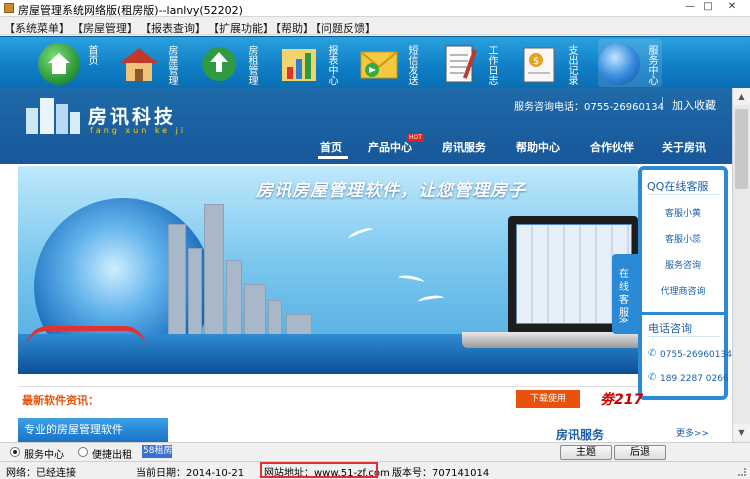 Image resolution: width=750 pixels, height=479 pixels. Describe the element at coordinates (538, 147) in the screenshot. I see `nav-help: 帮助中心` at that location.